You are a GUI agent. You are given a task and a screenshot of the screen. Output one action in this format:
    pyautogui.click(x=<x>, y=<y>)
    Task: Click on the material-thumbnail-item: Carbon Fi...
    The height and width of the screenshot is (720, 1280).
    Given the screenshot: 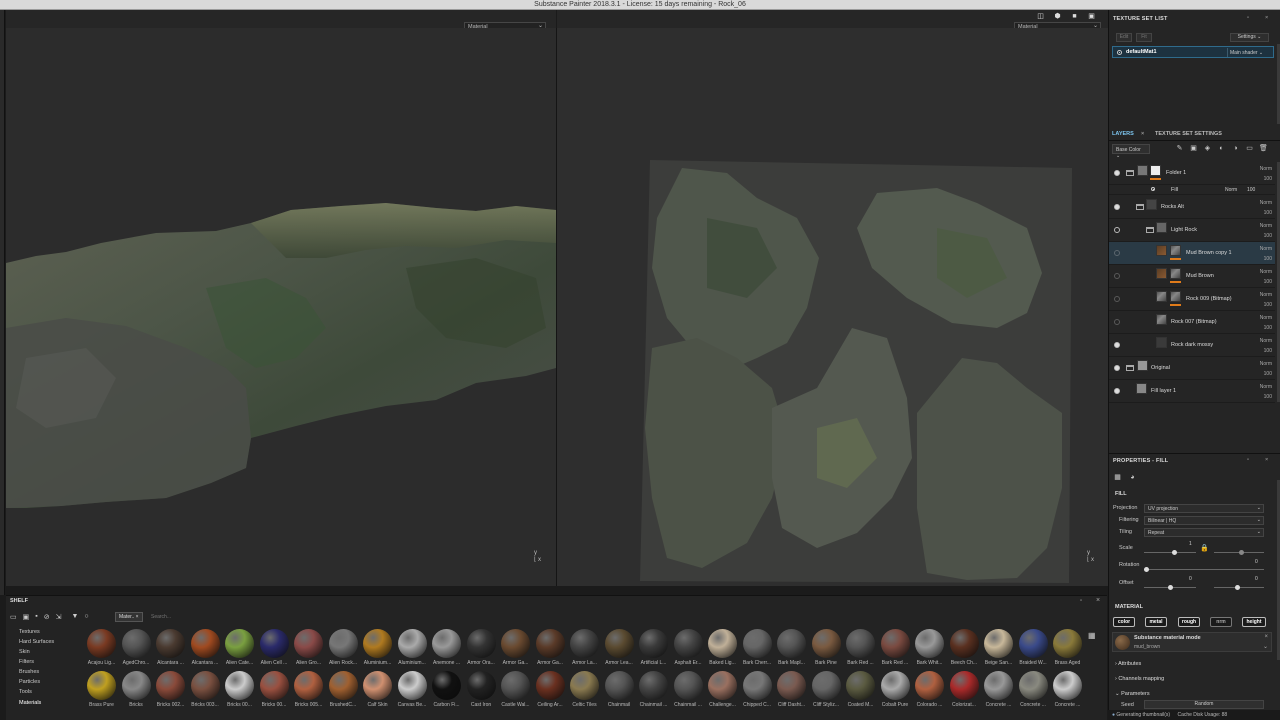 What is the action you would take?
    pyautogui.click(x=446, y=693)
    